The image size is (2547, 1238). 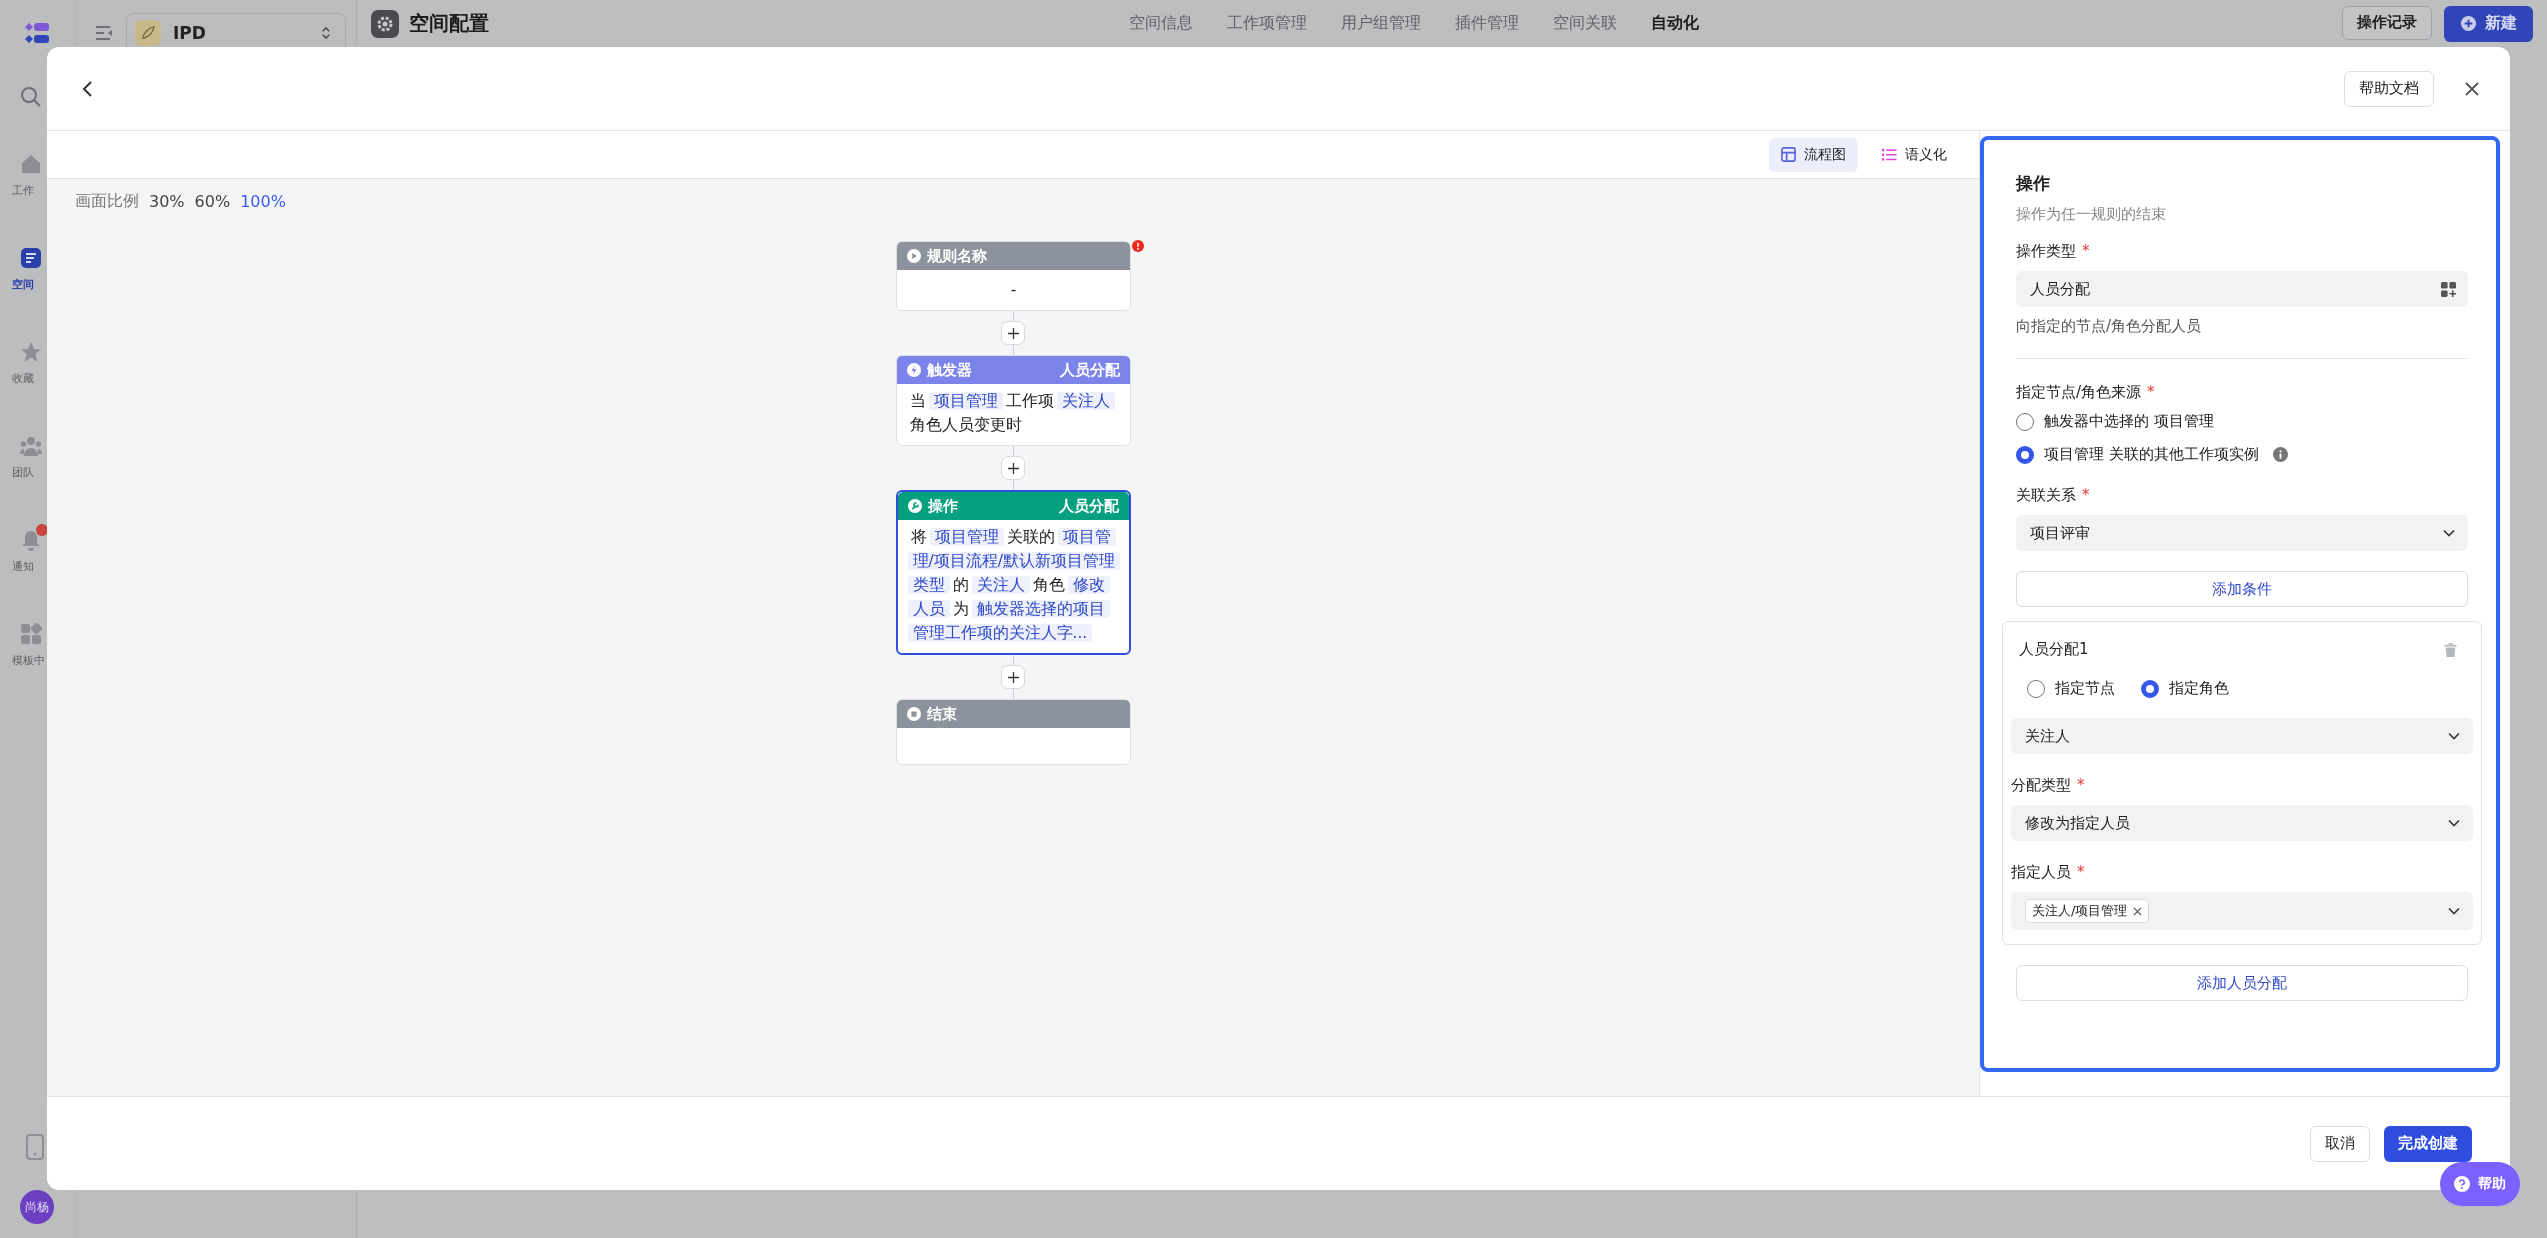 I want to click on zoom-option: 30%, so click(x=167, y=201).